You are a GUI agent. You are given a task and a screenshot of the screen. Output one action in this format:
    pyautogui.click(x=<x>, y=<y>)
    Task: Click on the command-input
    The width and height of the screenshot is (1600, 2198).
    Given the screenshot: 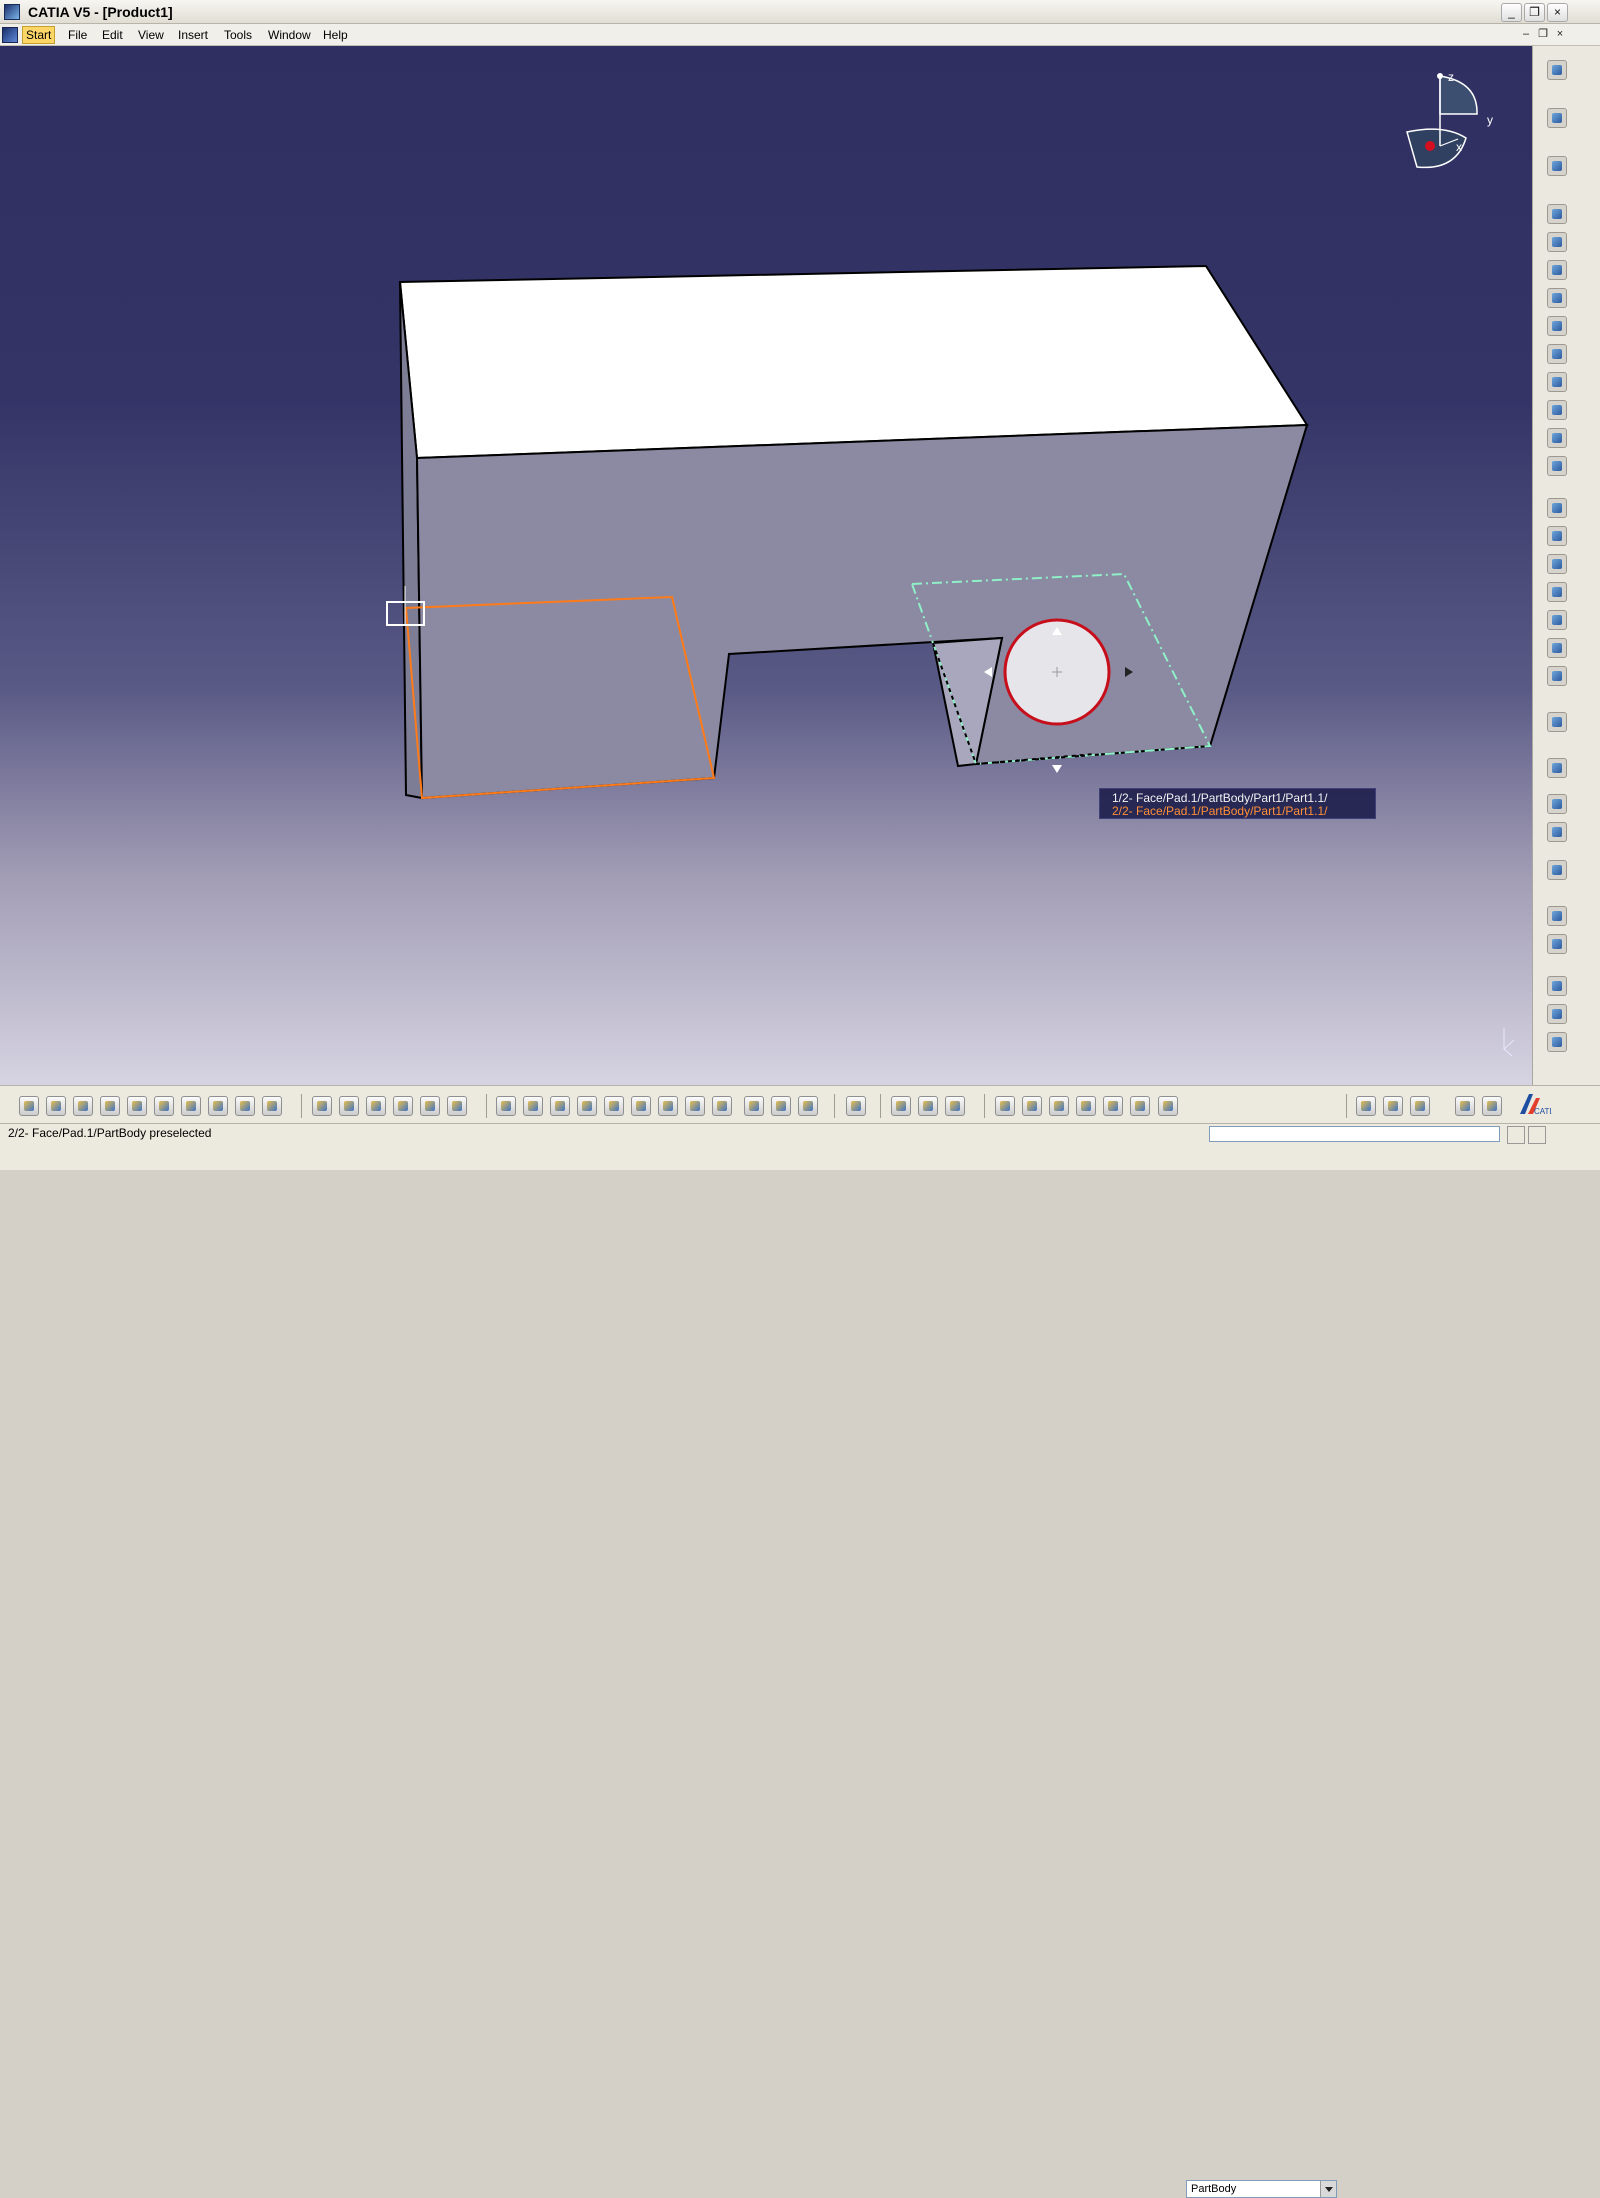 What is the action you would take?
    pyautogui.click(x=1354, y=1134)
    